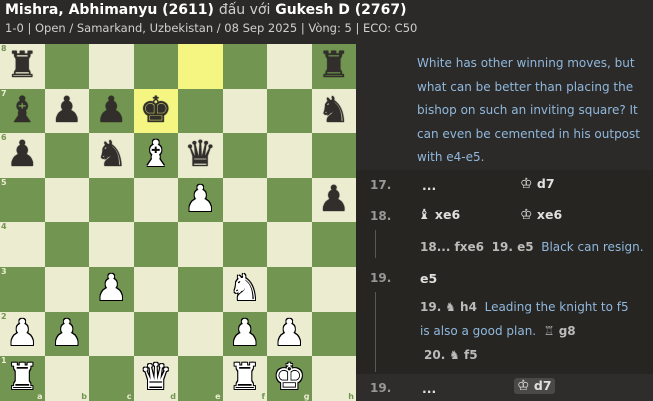 Image resolution: width=653 pixels, height=401 pixels. Describe the element at coordinates (428, 278) in the screenshot. I see `white-move: e5` at that location.